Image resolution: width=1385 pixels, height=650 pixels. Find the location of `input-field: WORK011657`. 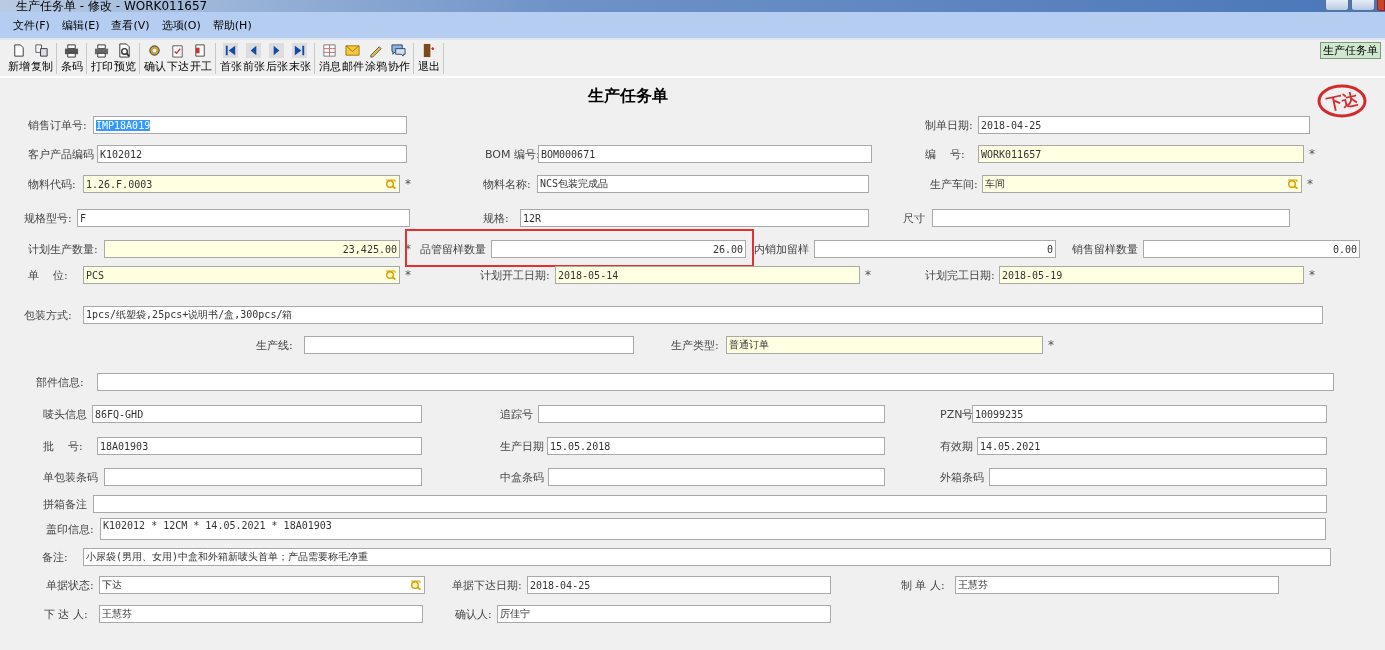

input-field: WORK011657 is located at coordinates (1141, 154).